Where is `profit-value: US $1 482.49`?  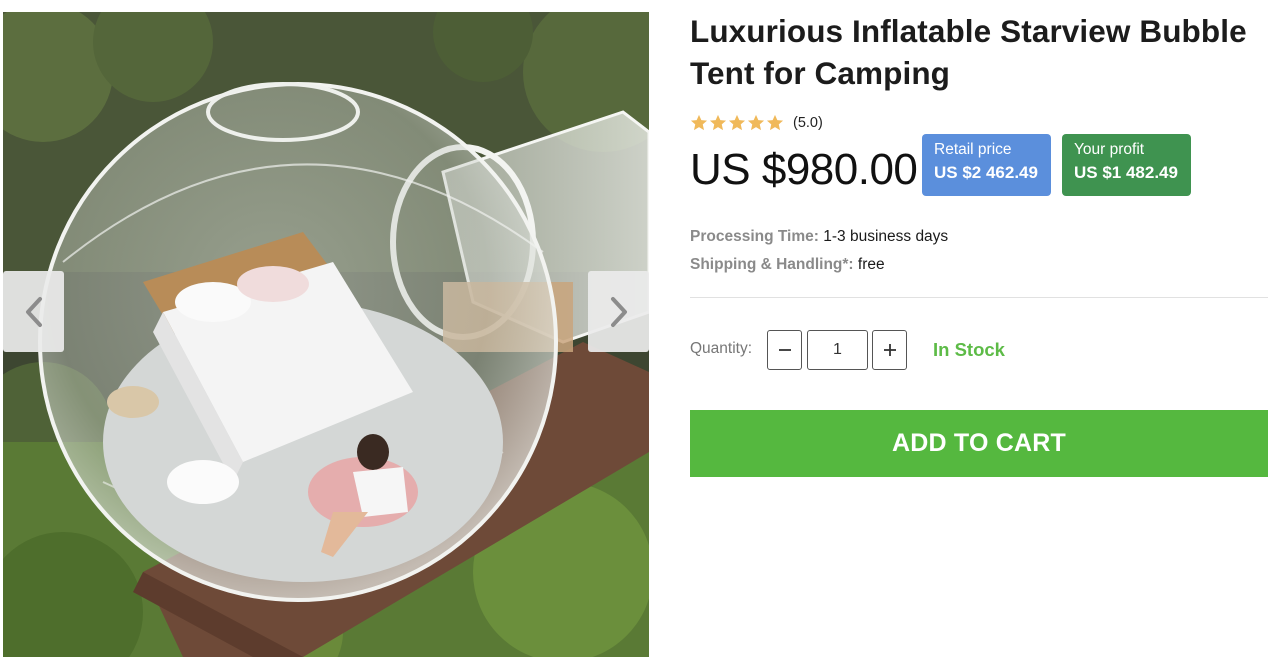 profit-value: US $1 482.49 is located at coordinates (1126, 172).